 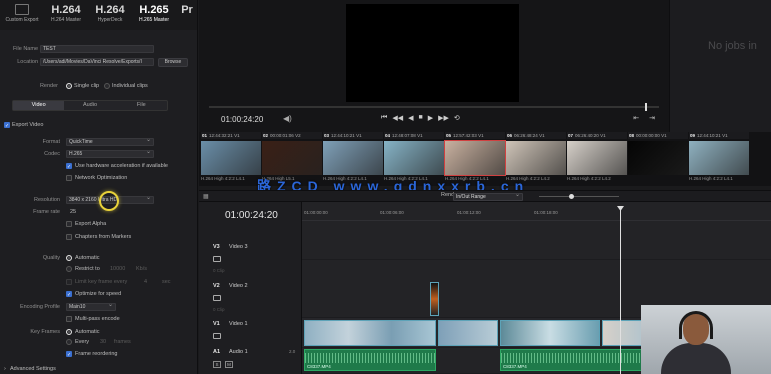 I want to click on clip-thumbnail-image, so click(x=658, y=158).